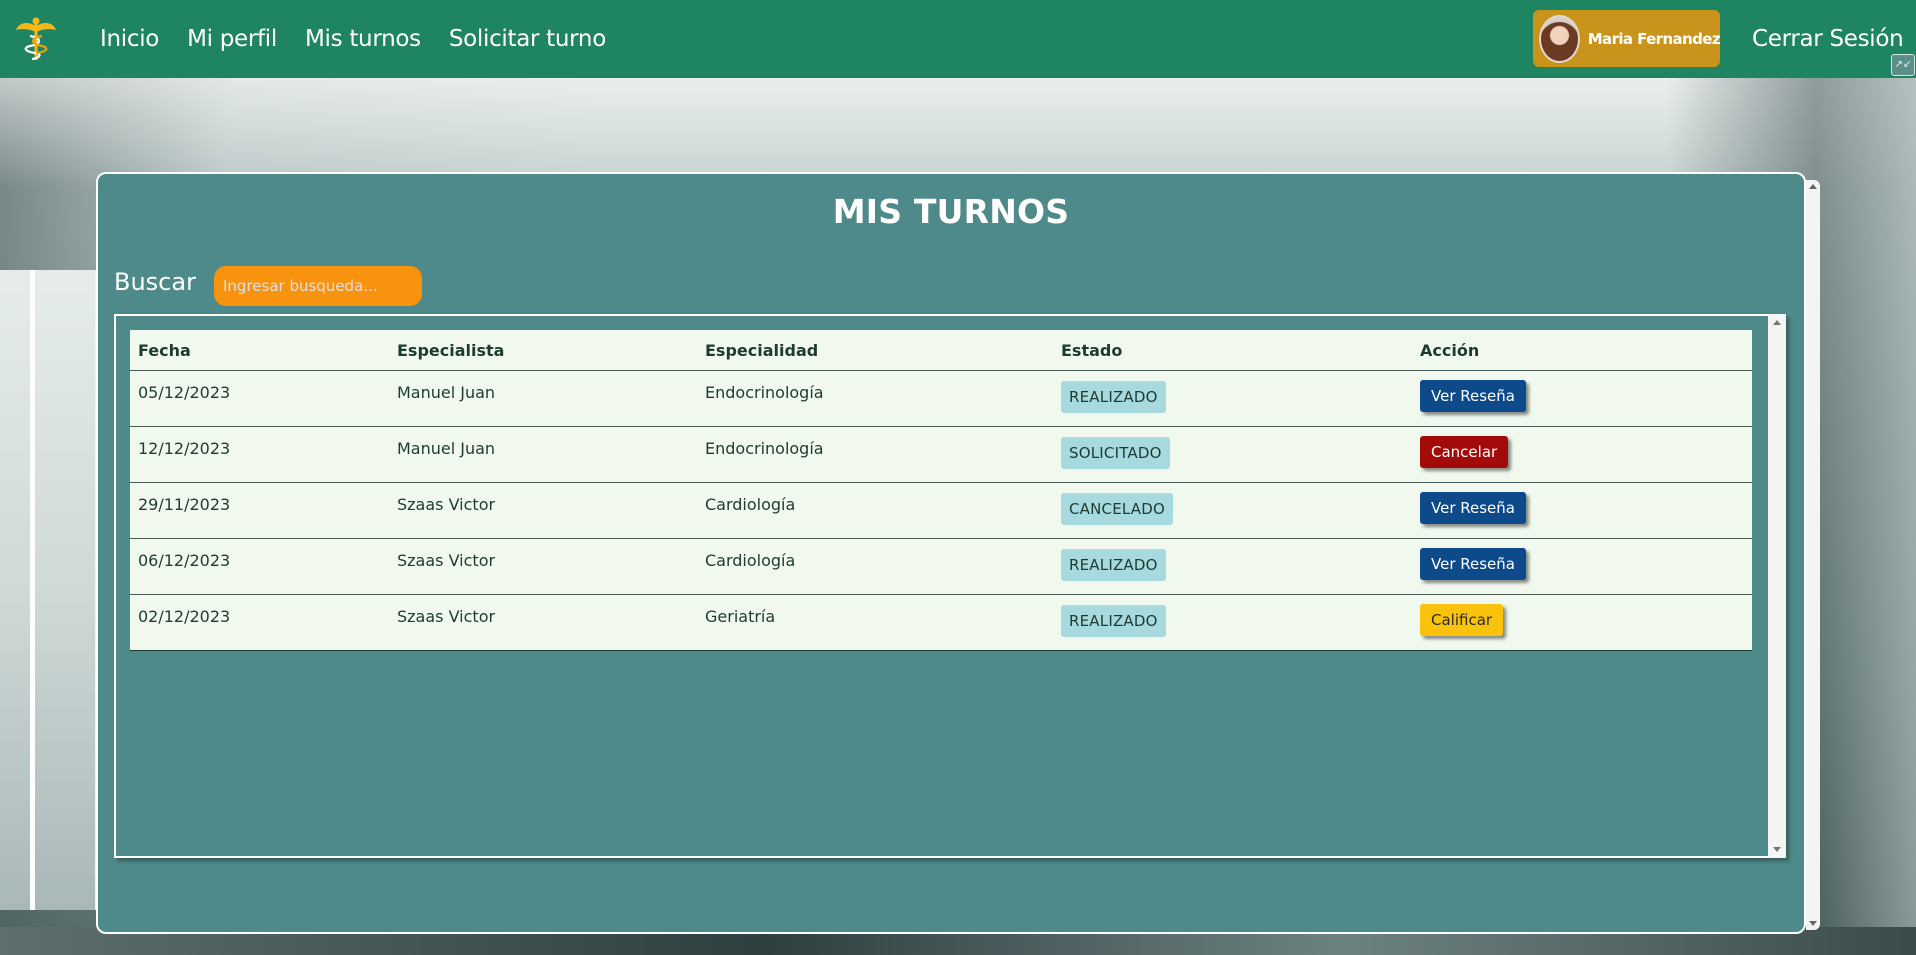 The width and height of the screenshot is (1916, 955). I want to click on nav-link-solicitar-turno: Solicitar turno, so click(527, 39).